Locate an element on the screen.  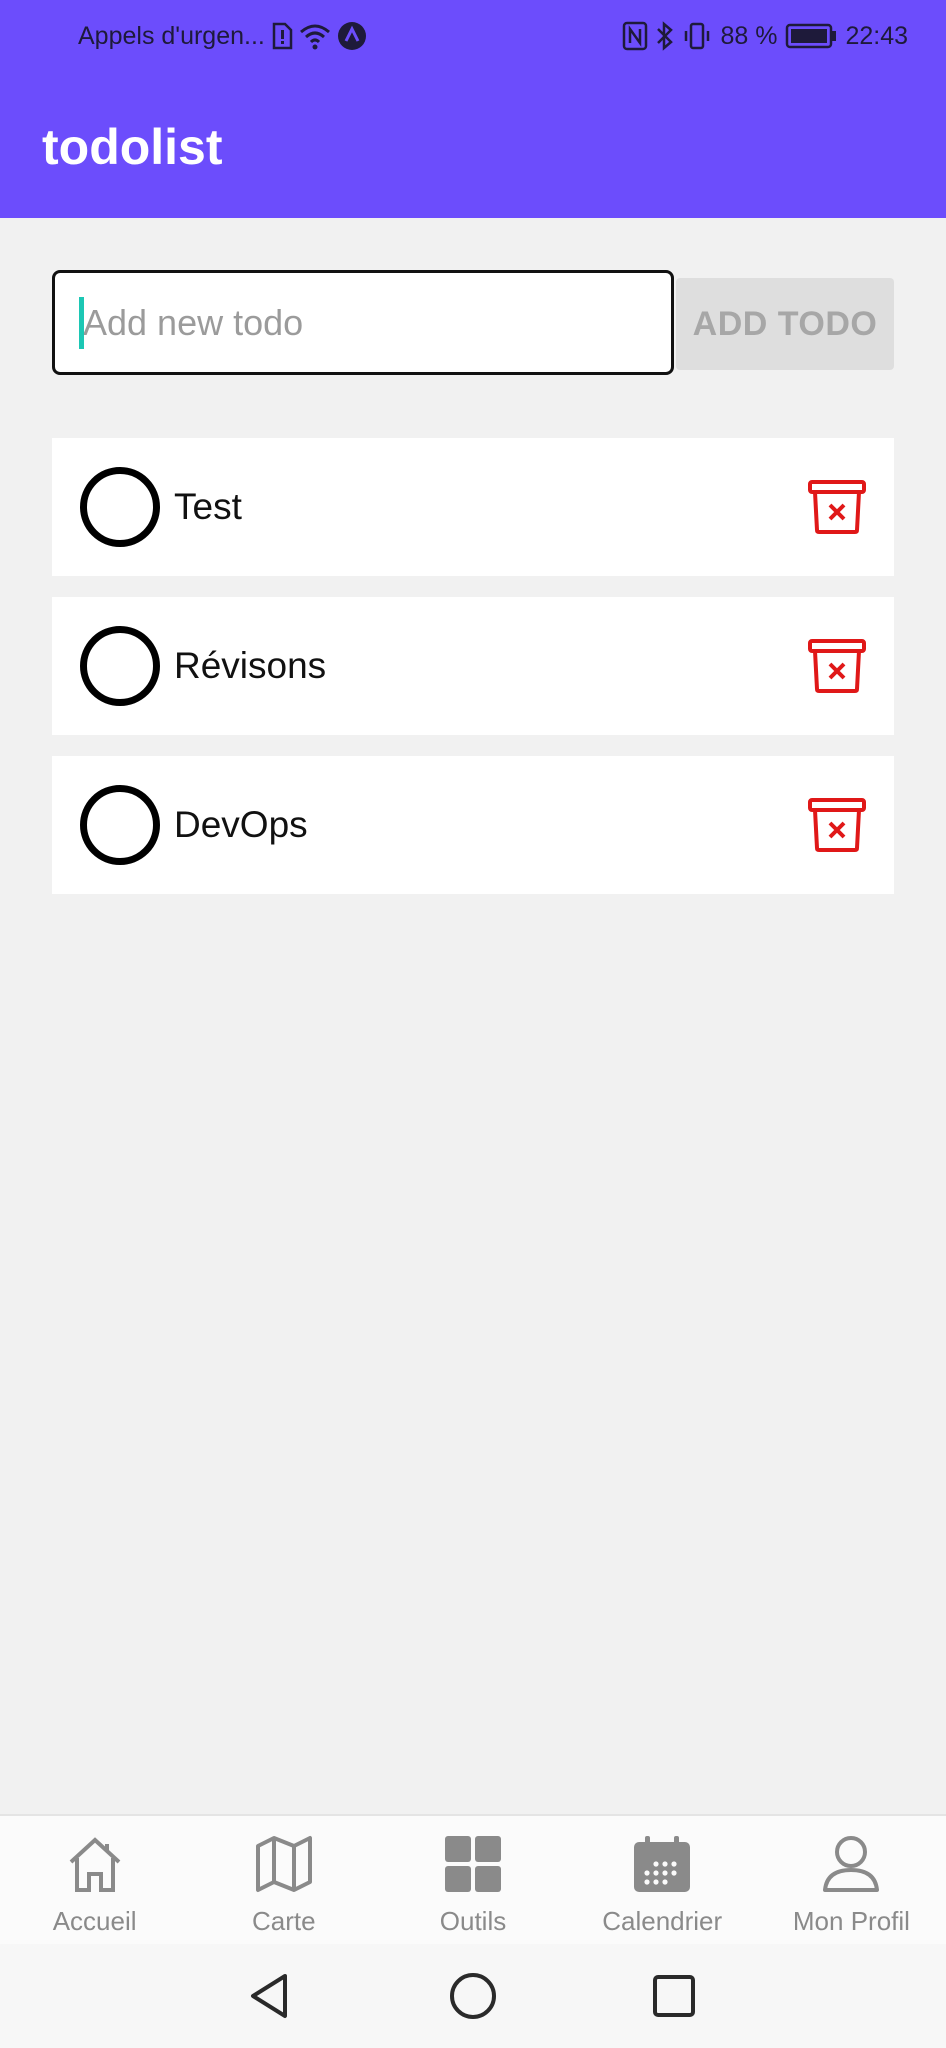
nav-label: Outils is located at coordinates (473, 1921).